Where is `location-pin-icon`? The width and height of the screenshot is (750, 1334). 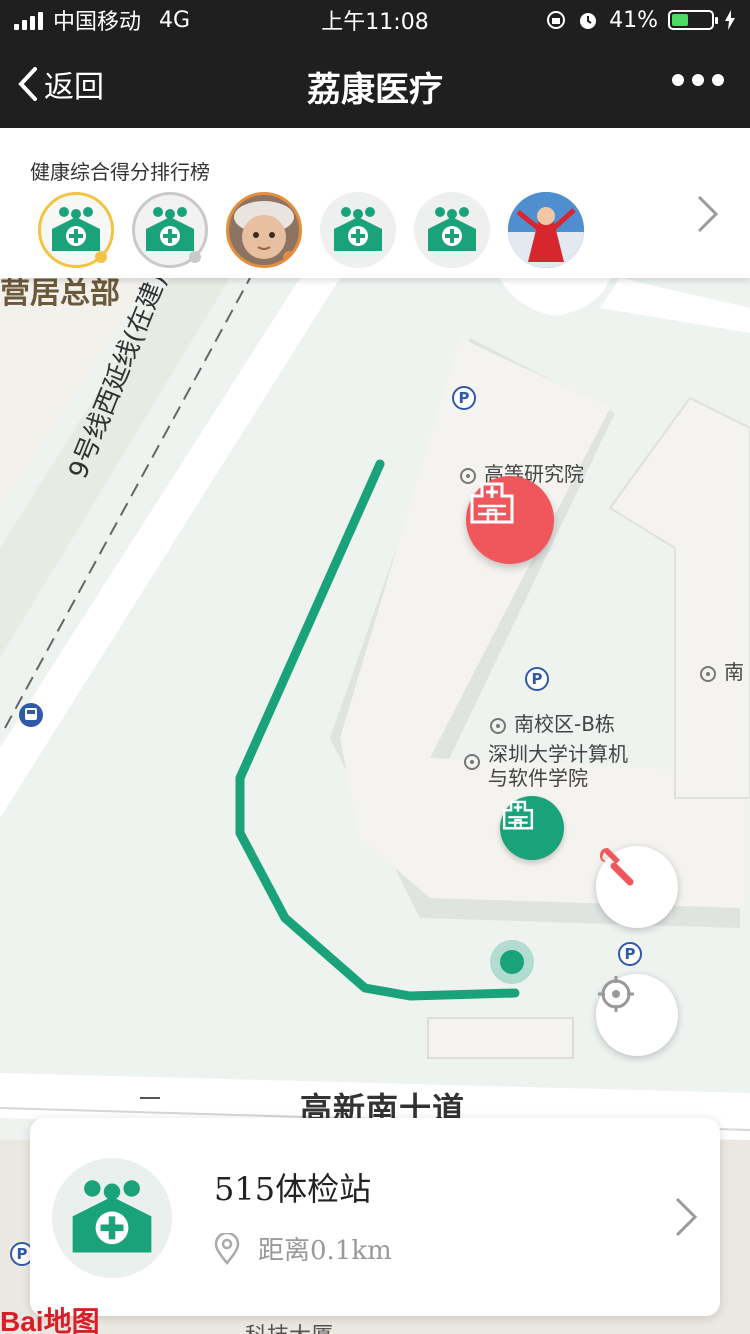 location-pin-icon is located at coordinates (227, 1248).